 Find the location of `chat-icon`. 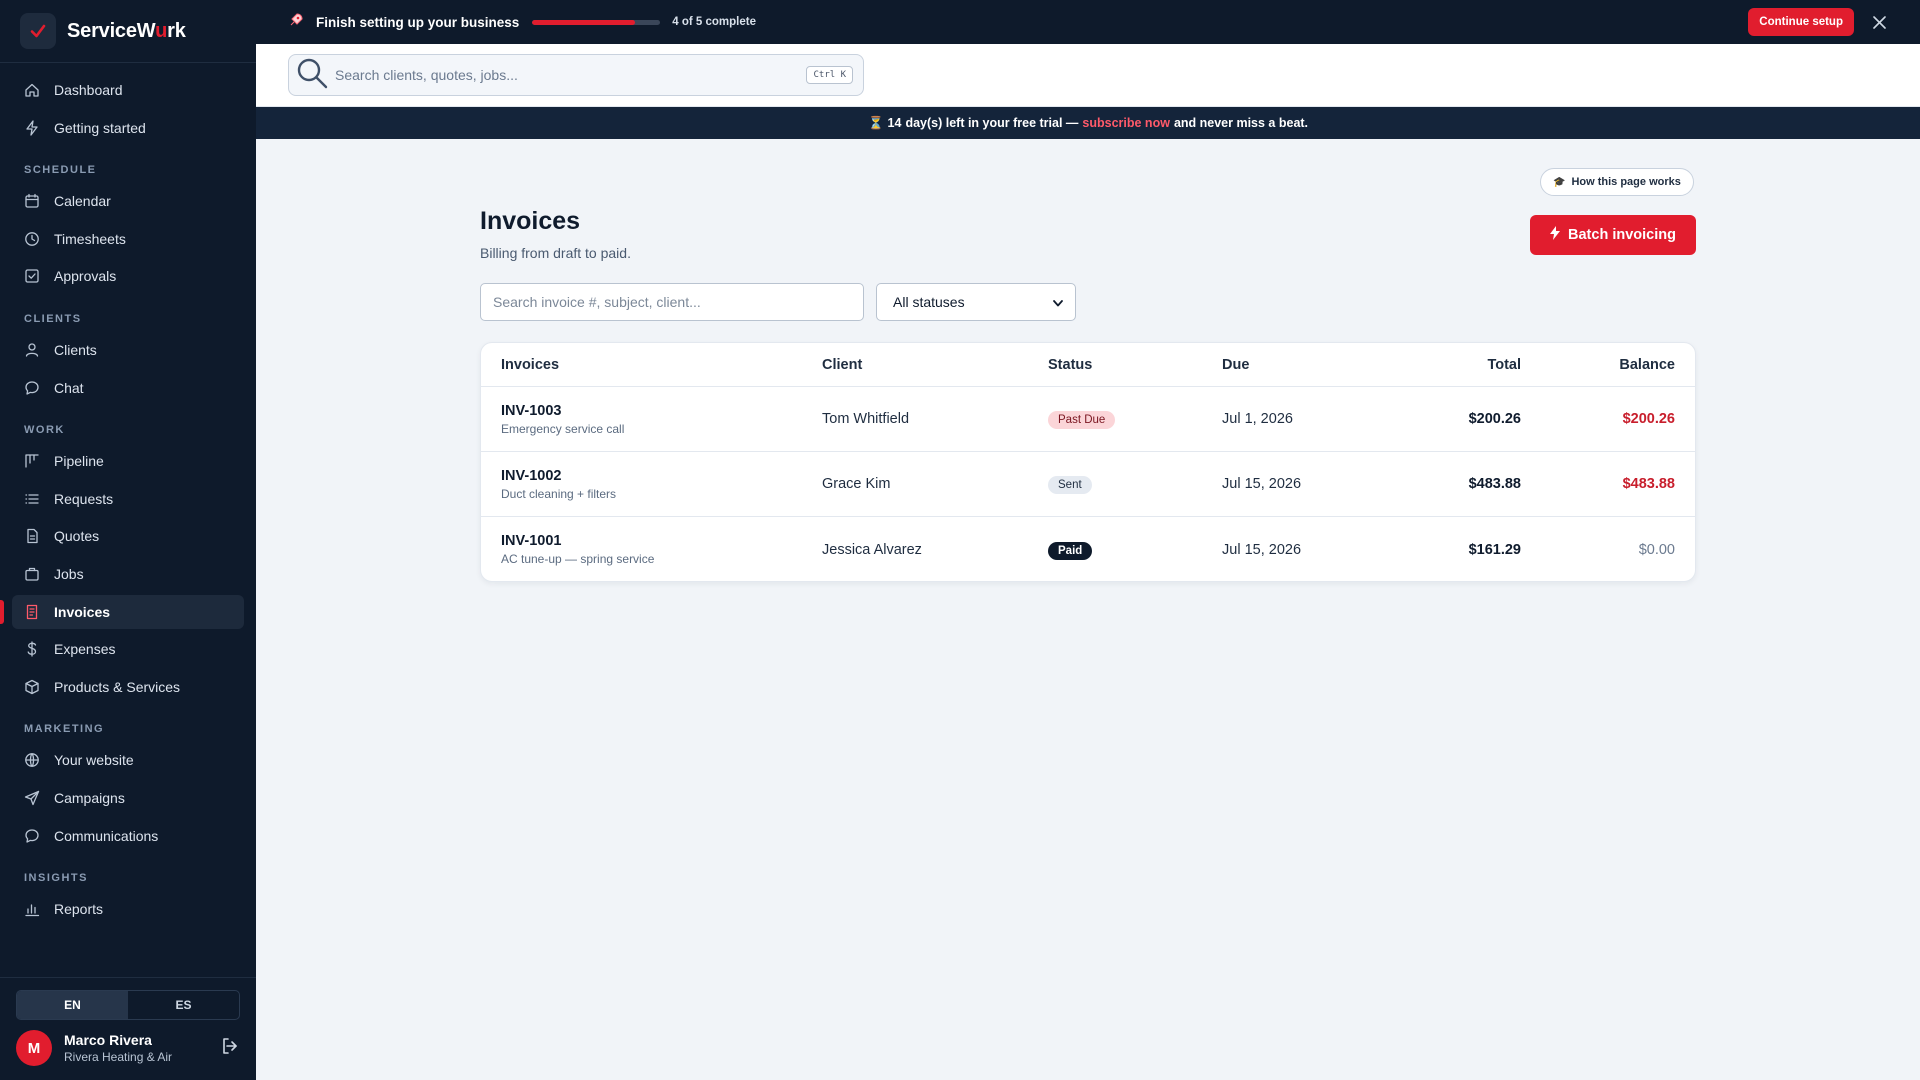

chat-icon is located at coordinates (32, 836).